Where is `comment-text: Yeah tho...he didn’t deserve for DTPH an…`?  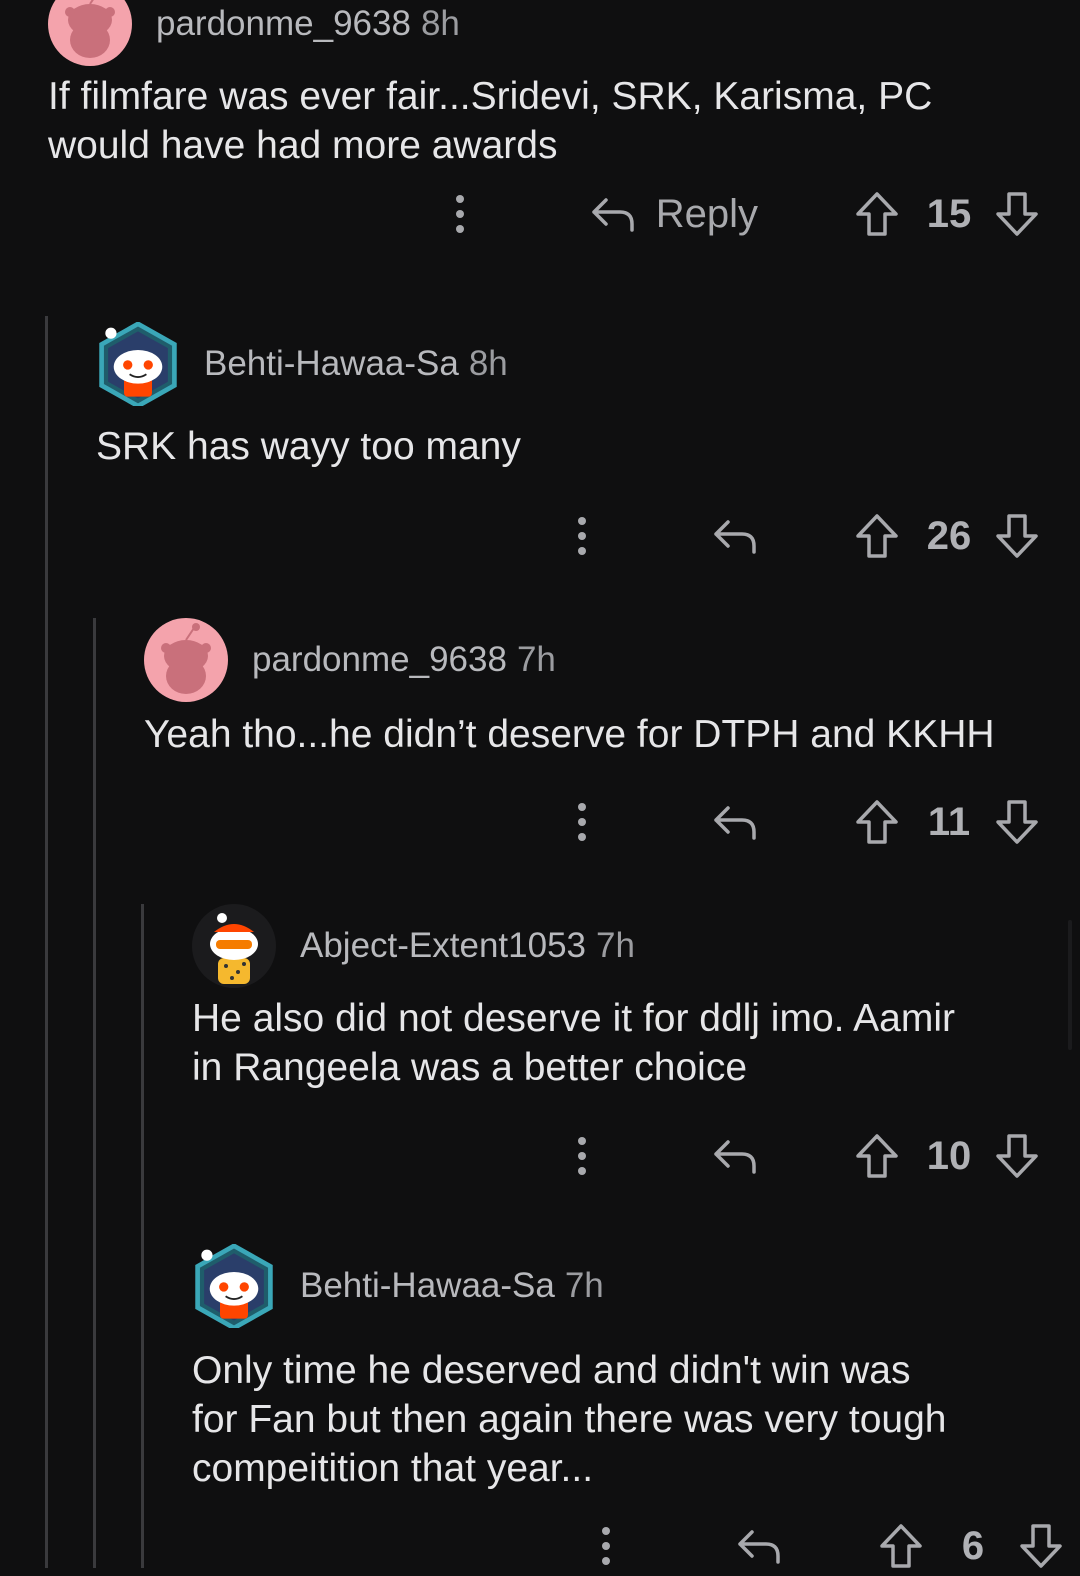
comment-text: Yeah tho...he didn’t deserve for DTPH an… is located at coordinates (569, 734).